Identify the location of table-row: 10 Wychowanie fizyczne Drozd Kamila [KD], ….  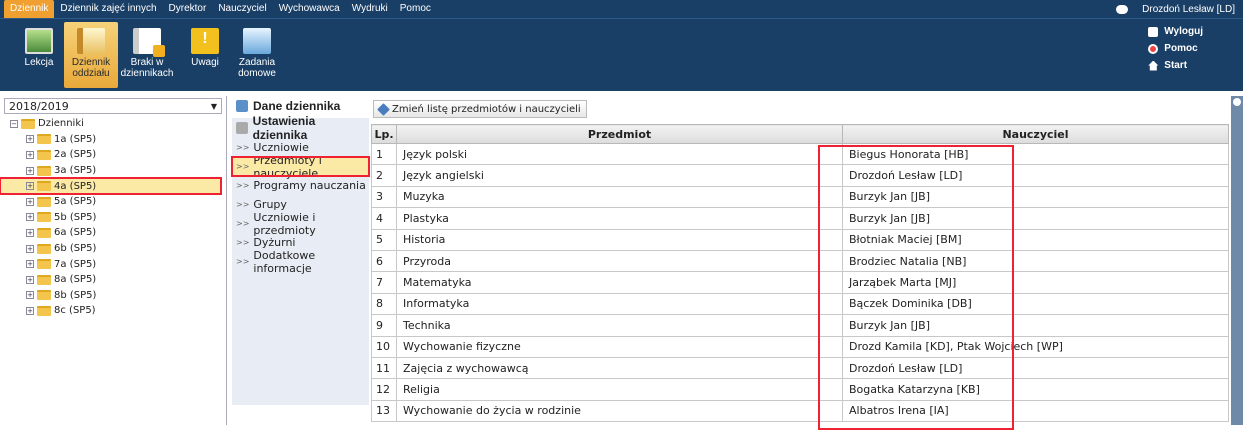
(800, 346).